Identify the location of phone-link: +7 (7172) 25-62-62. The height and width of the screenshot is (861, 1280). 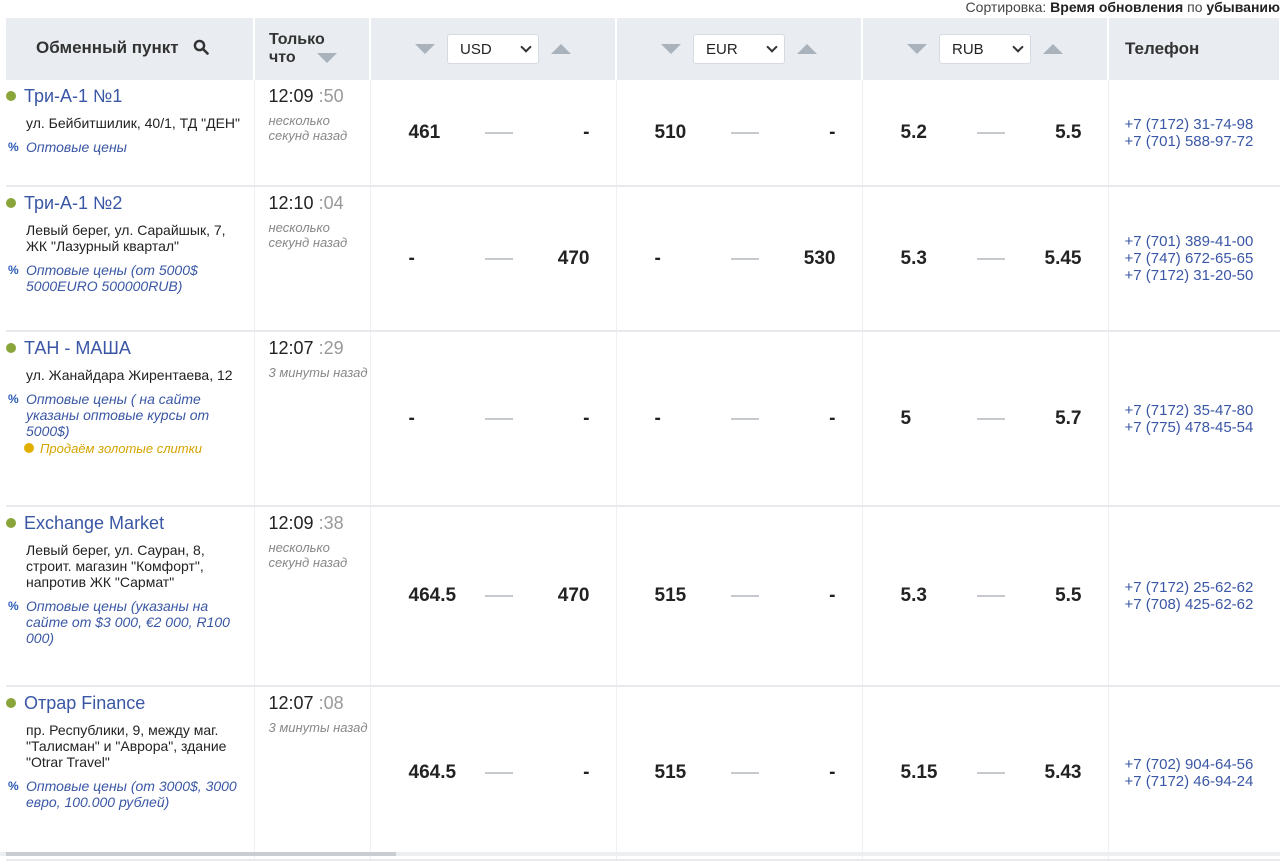
(1202, 587).